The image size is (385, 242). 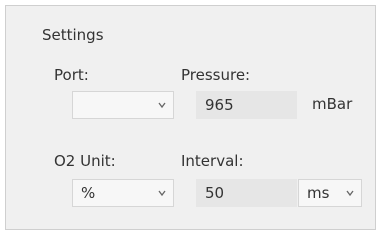 I want to click on pressure-label: Pressure:, so click(x=216, y=75).